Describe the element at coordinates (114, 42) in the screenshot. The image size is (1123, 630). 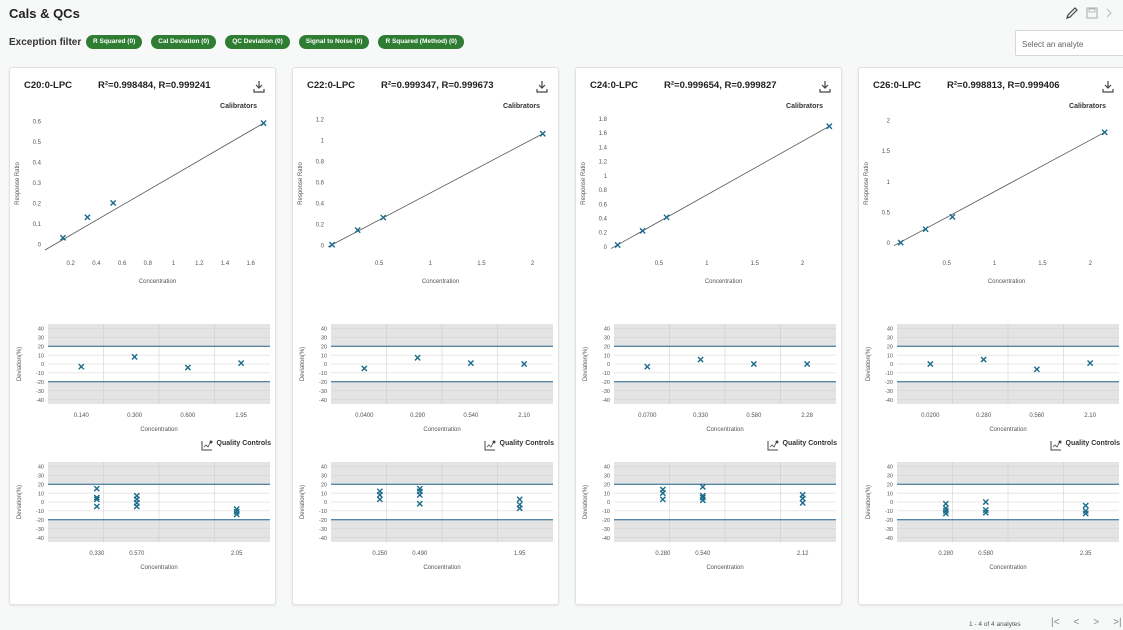
I see `filter-chip: R Squared (0)` at that location.